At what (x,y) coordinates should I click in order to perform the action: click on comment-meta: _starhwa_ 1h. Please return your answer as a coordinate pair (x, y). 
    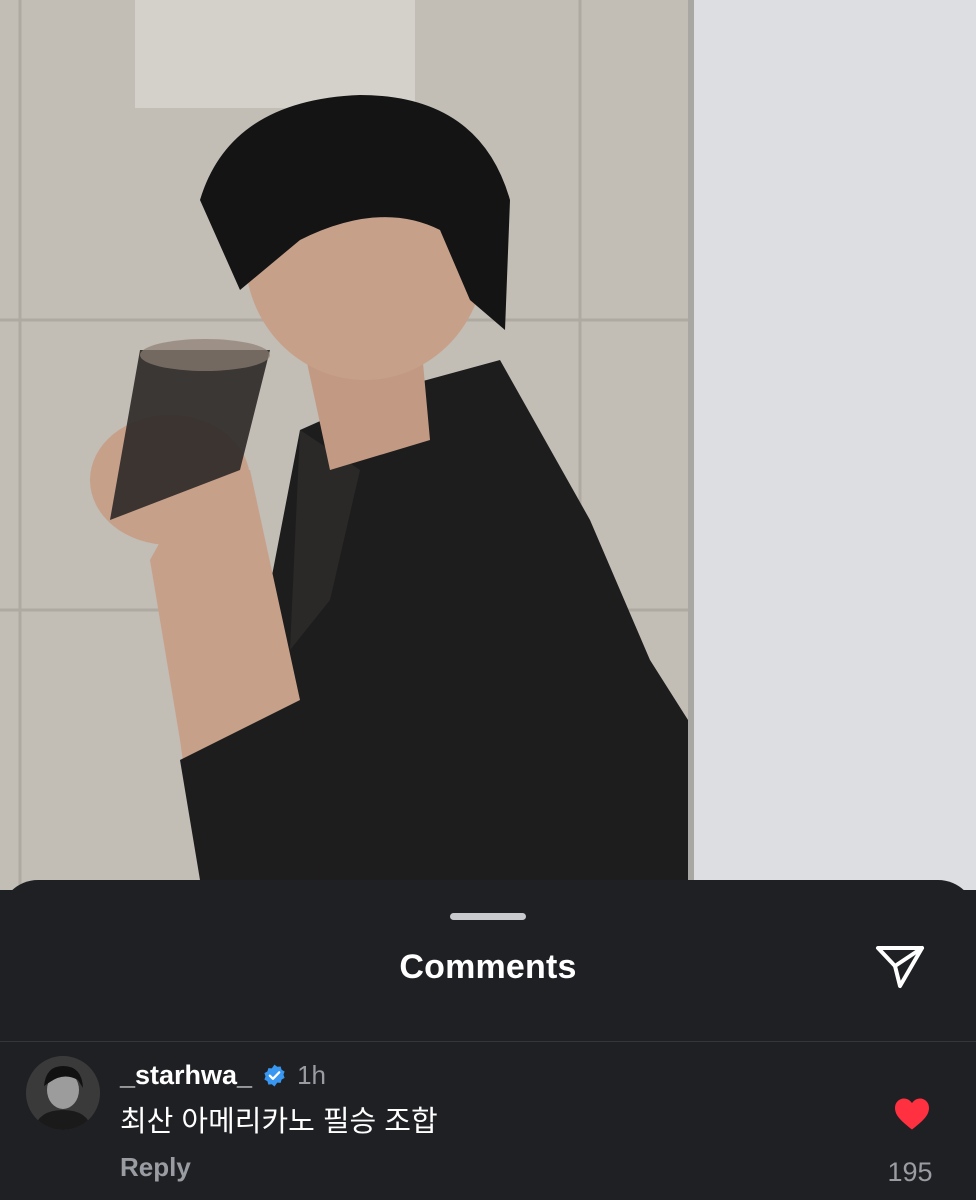
    Looking at the image, I should click on (223, 1075).